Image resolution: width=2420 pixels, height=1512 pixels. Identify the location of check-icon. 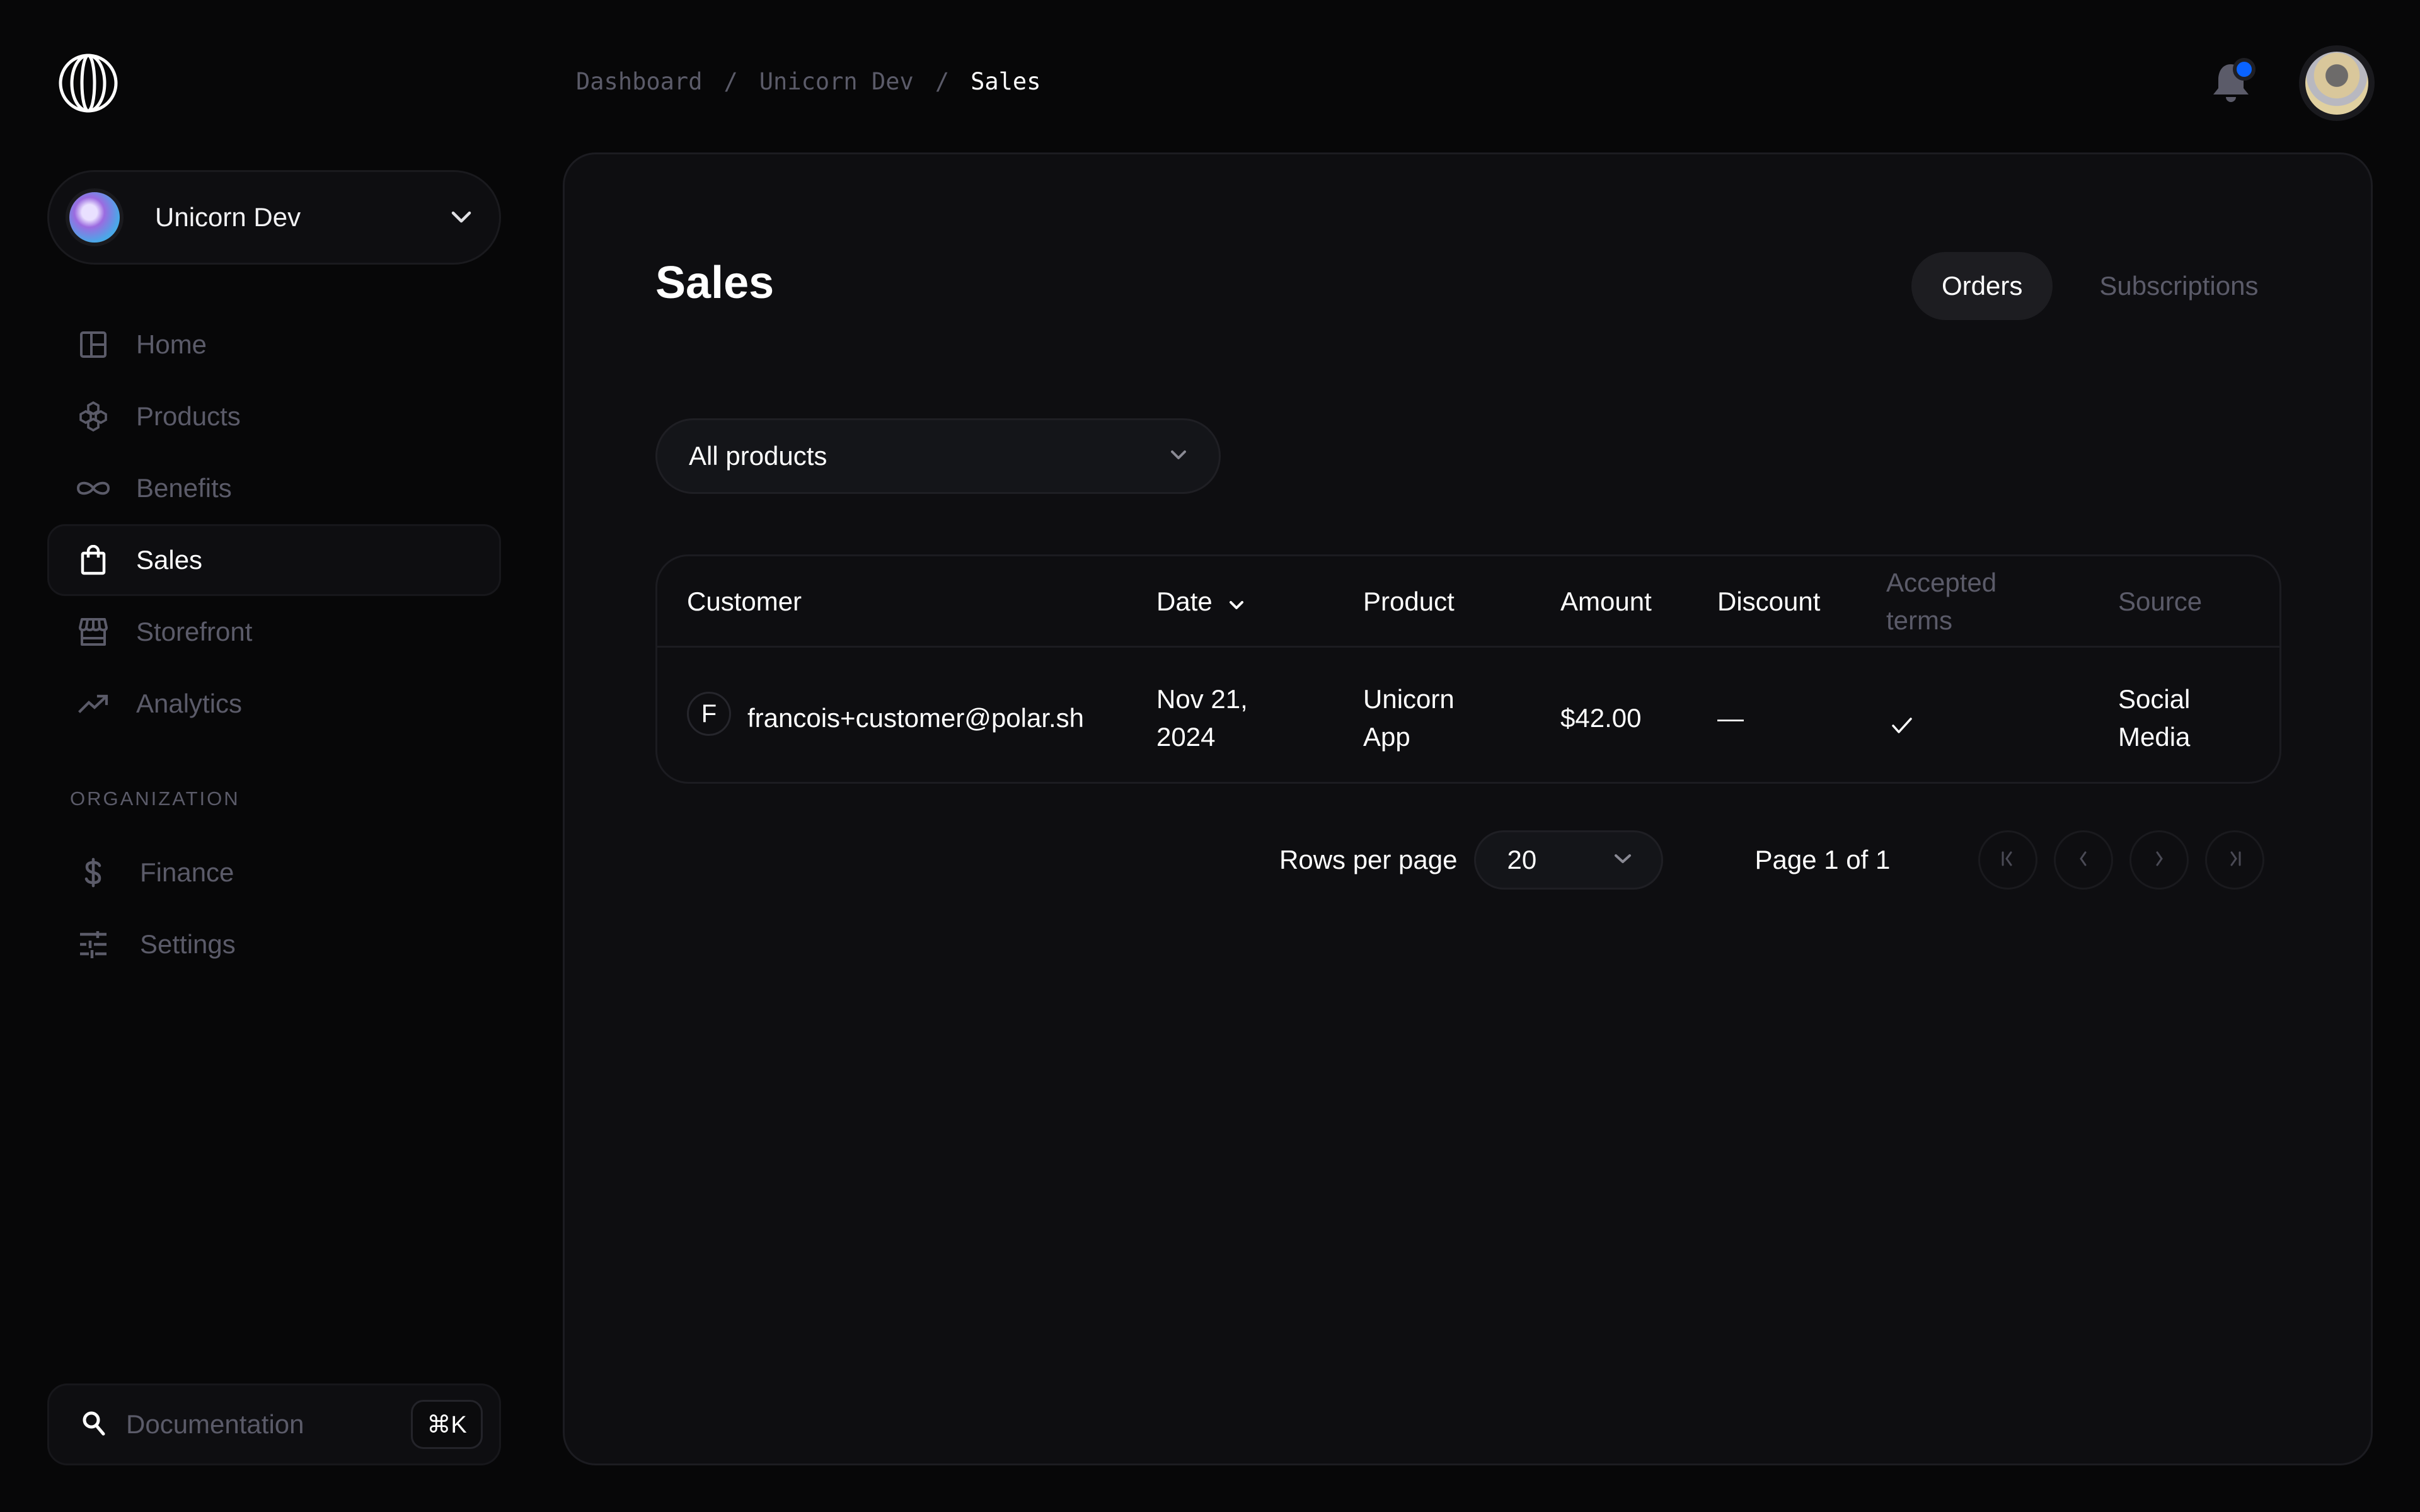
(1902, 726).